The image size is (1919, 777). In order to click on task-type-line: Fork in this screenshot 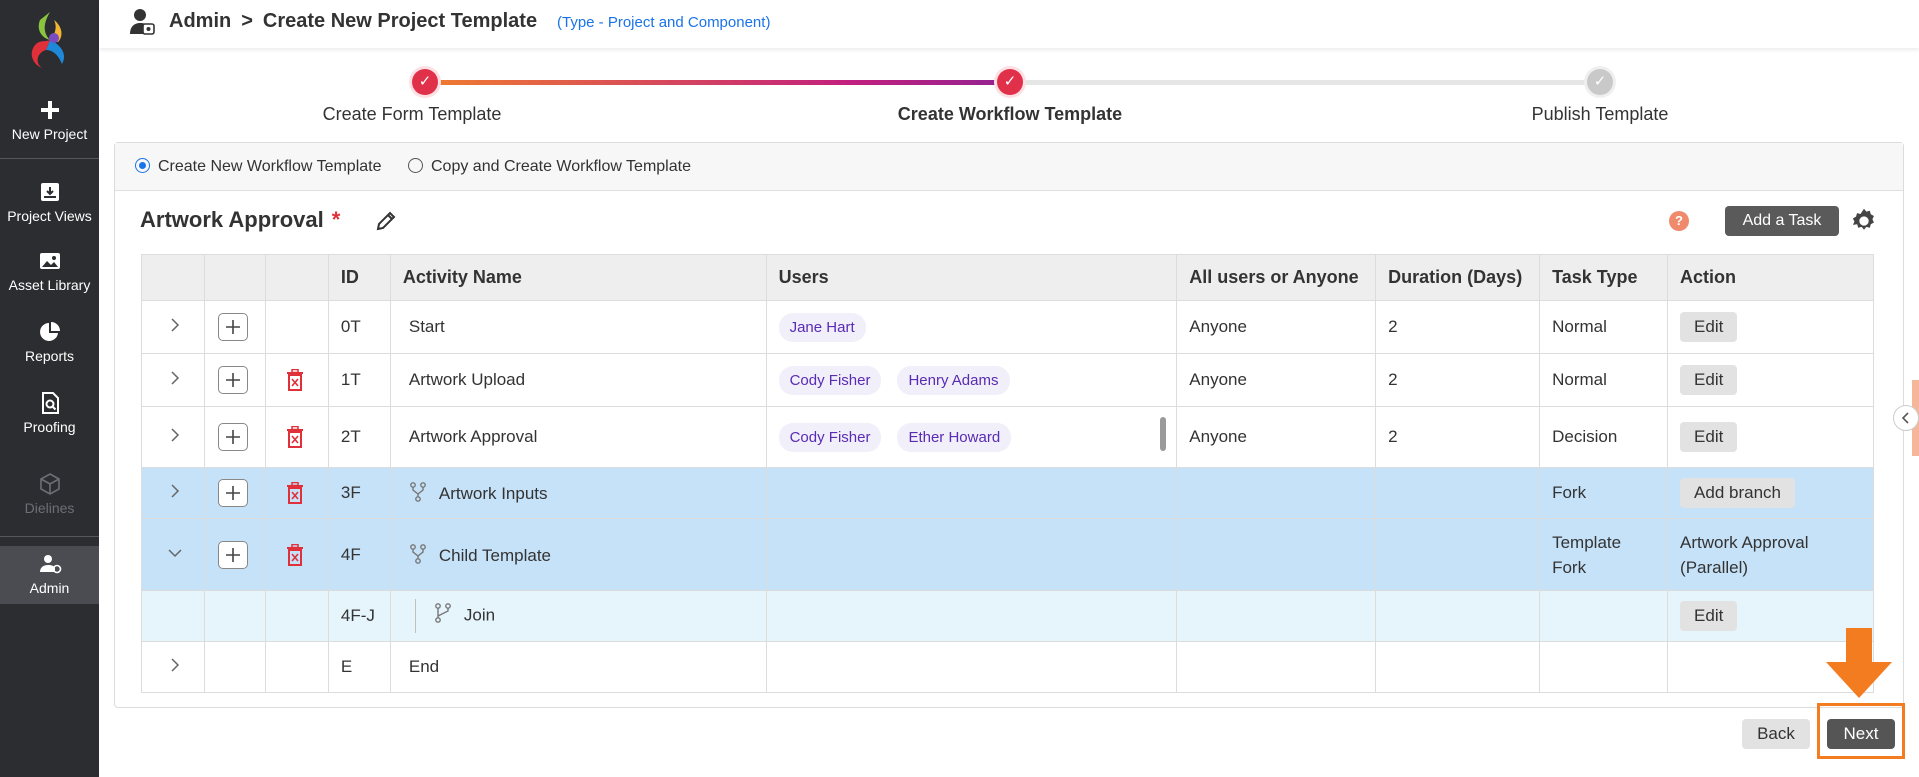, I will do `click(1569, 567)`.